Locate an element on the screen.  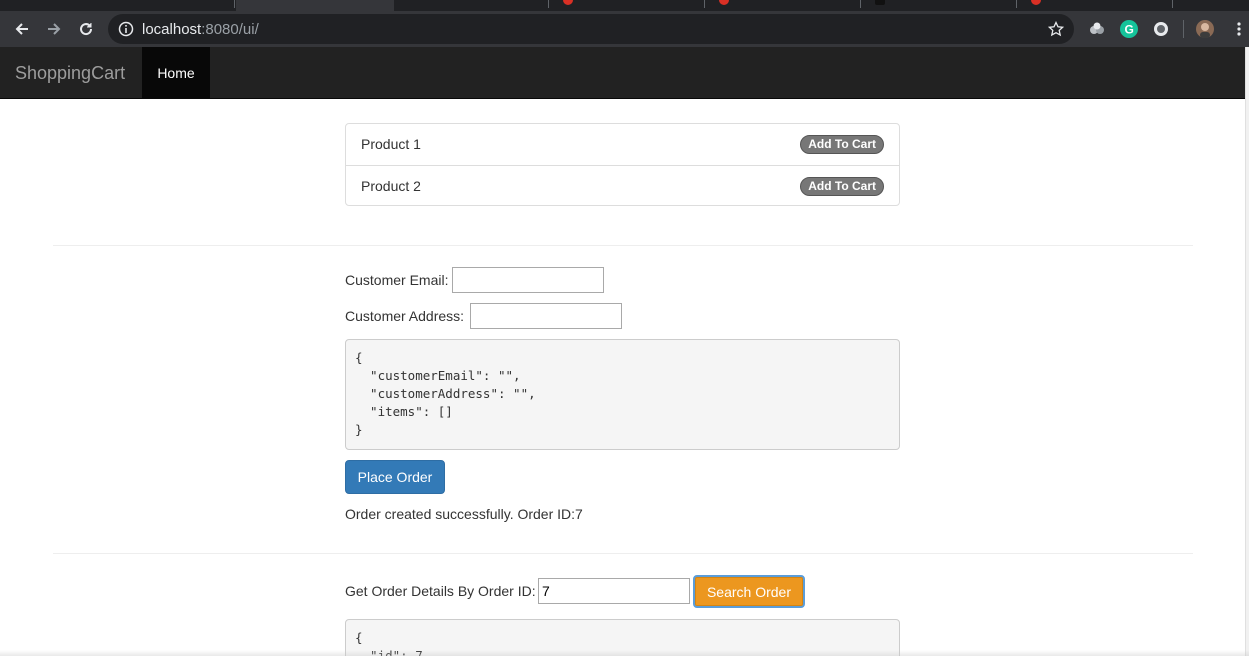
record-icon is located at coordinates (1161, 29).